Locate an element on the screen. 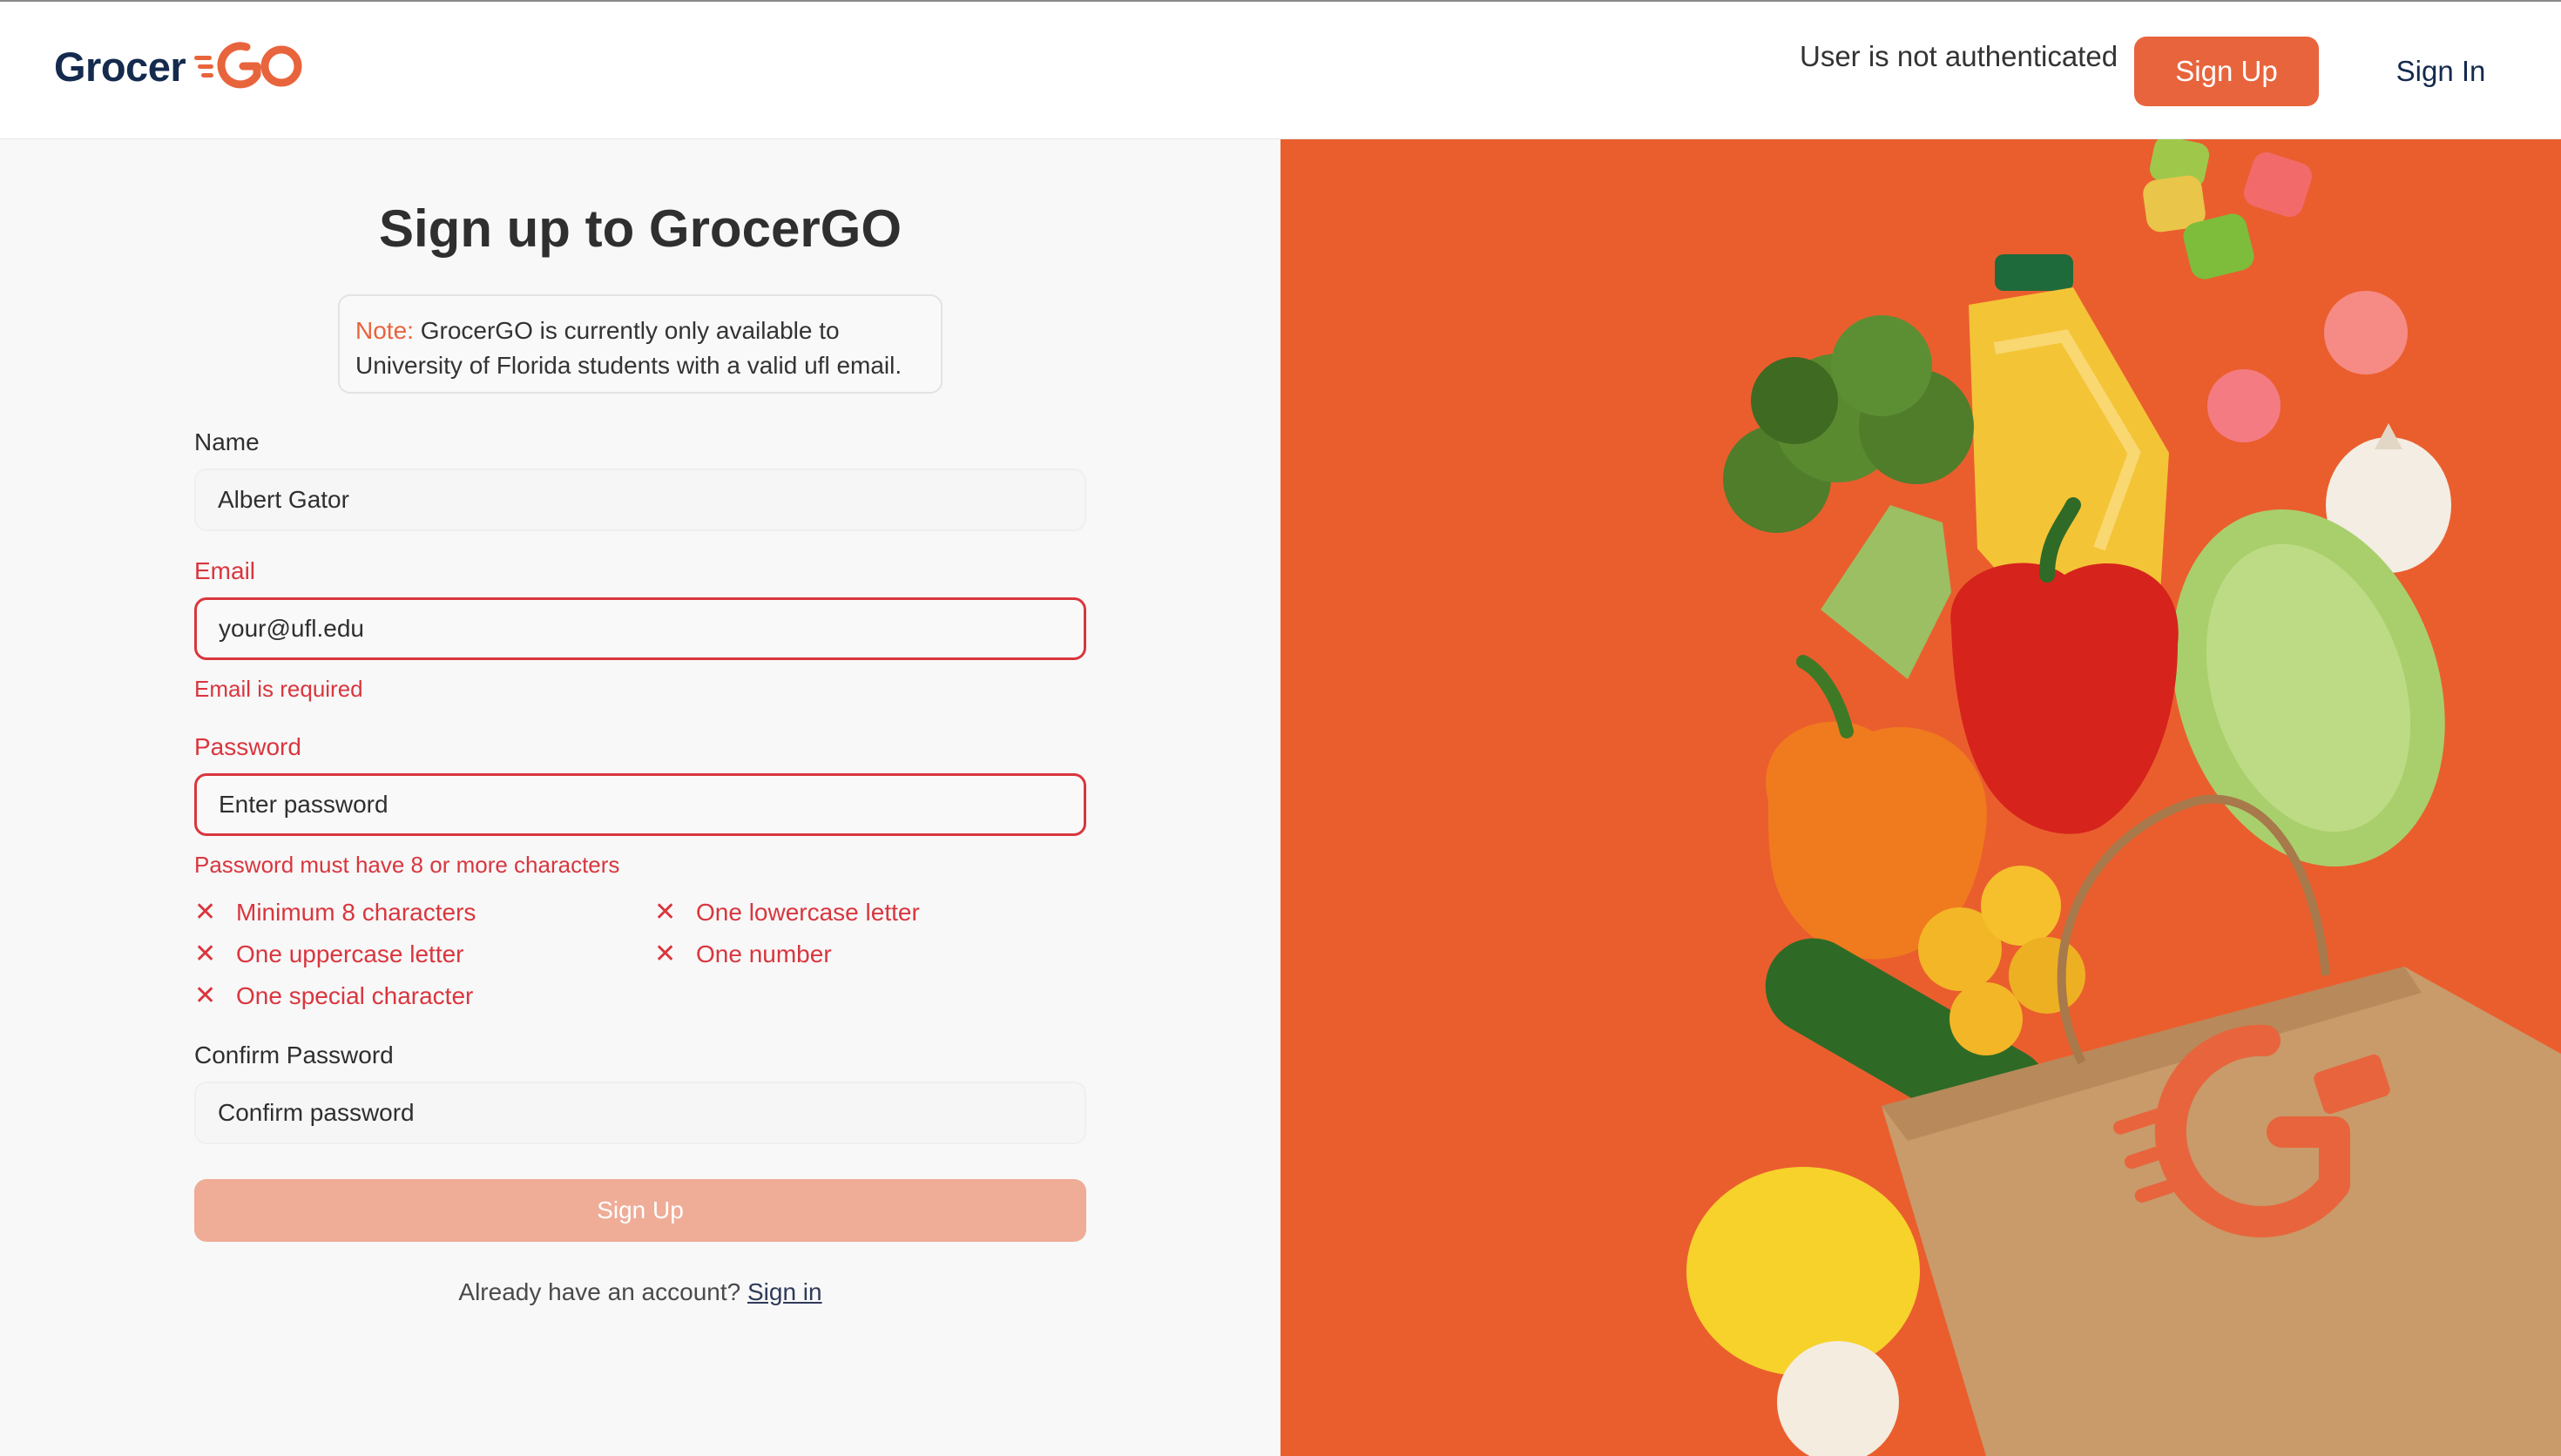 Image resolution: width=2561 pixels, height=1456 pixels. red-pepper-icon is located at coordinates (2064, 698).